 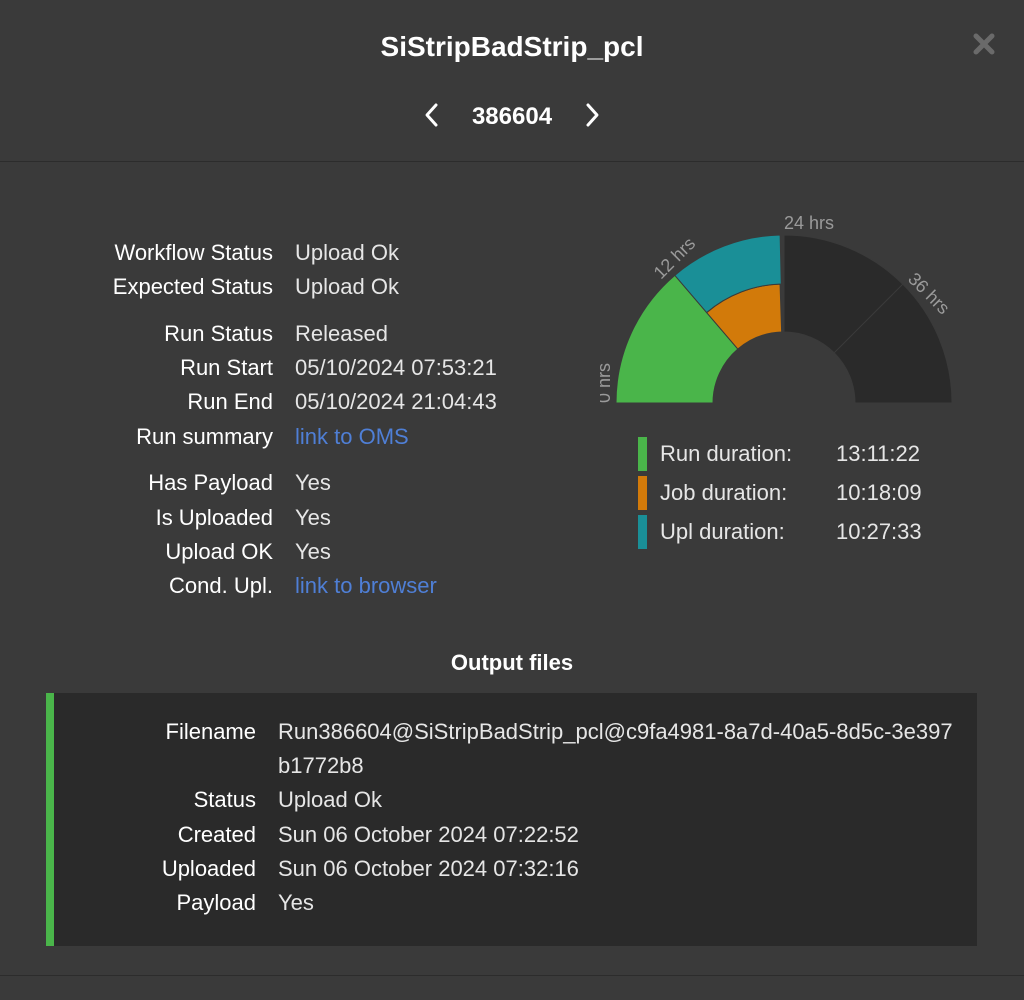 I want to click on info-value: 05/10/2024 21:04:43, so click(x=396, y=402).